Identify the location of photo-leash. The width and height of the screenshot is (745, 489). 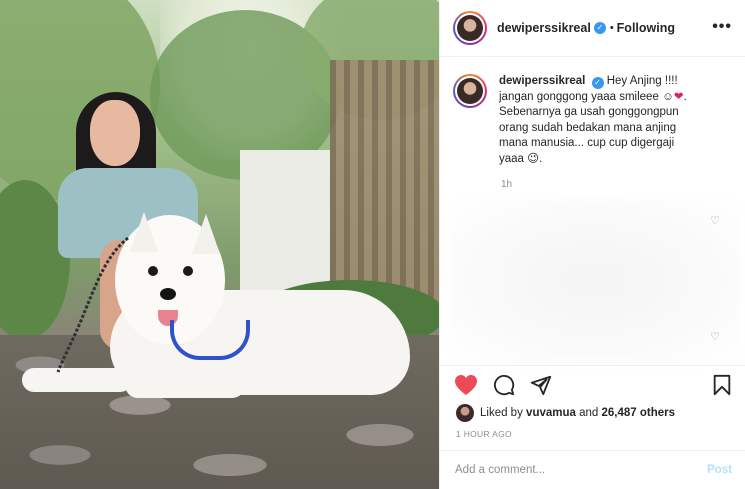
(92, 304).